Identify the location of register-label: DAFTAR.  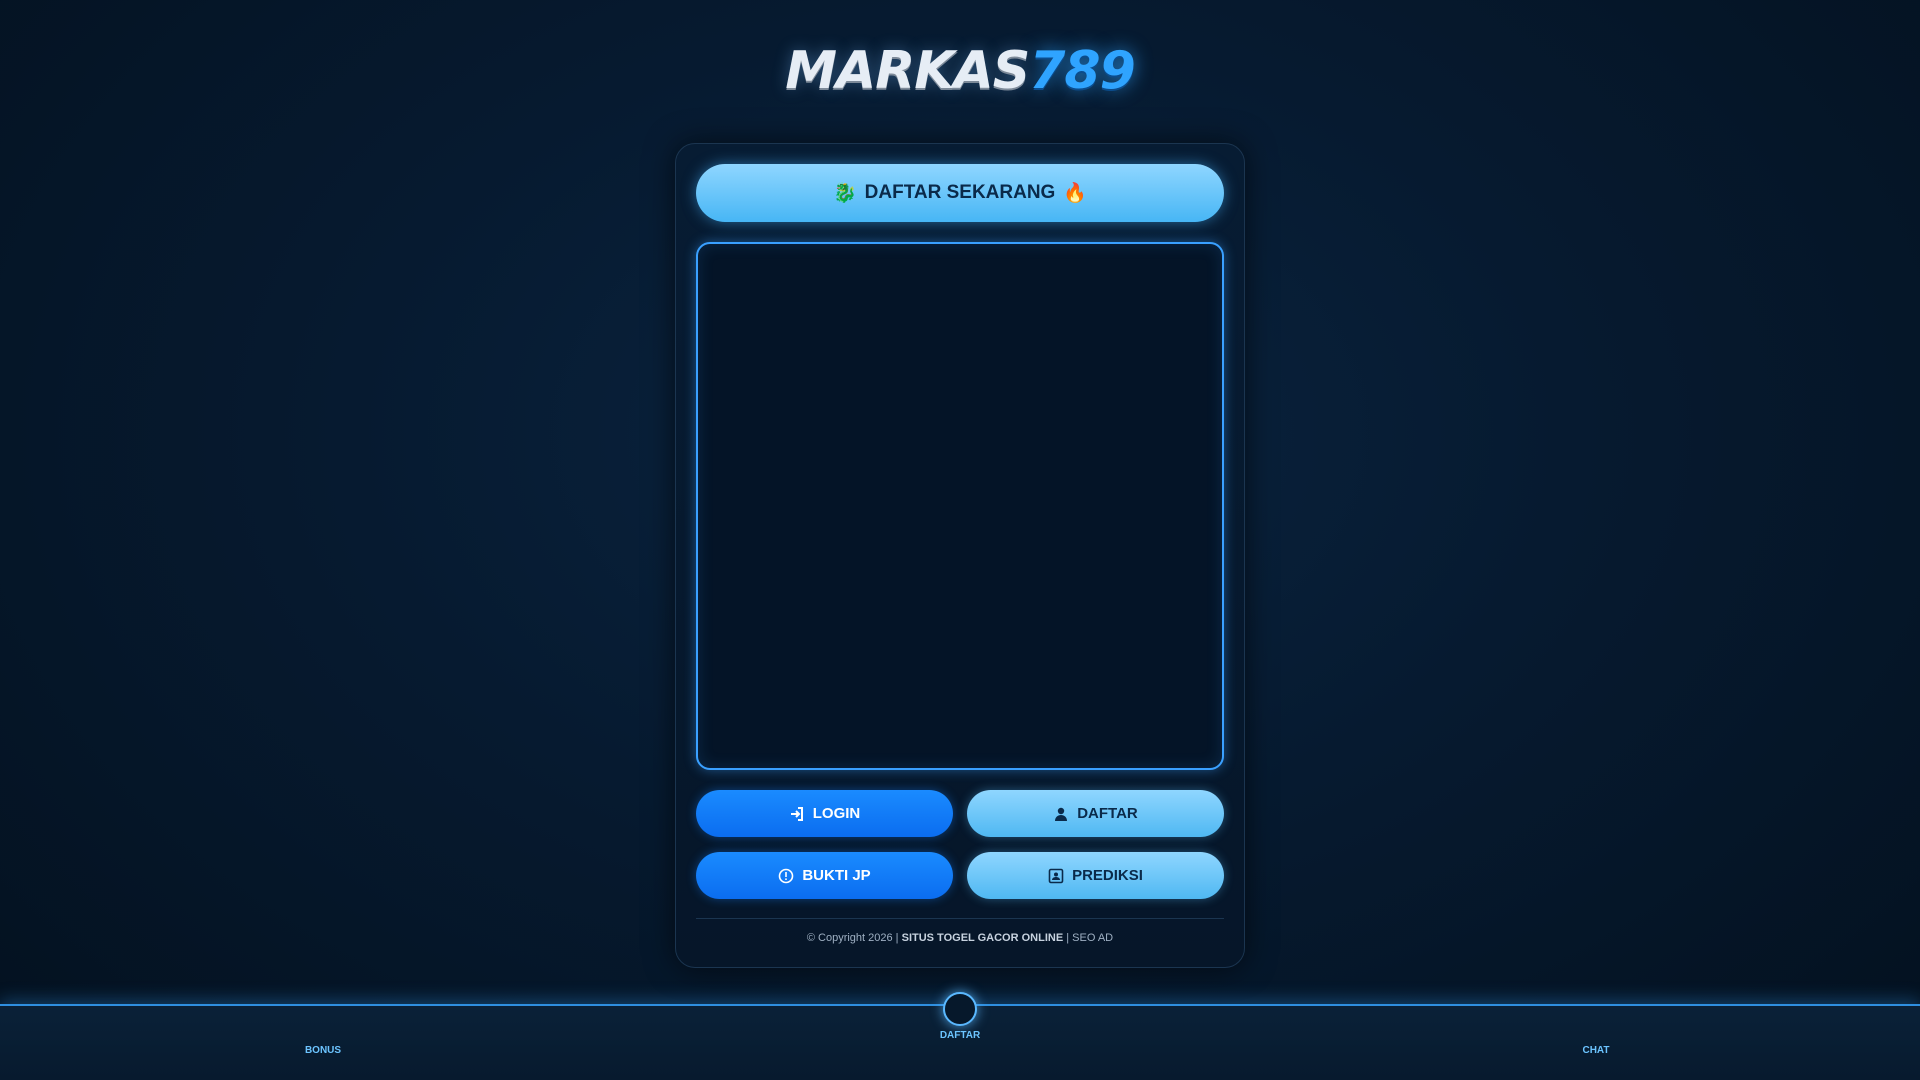
(1107, 813).